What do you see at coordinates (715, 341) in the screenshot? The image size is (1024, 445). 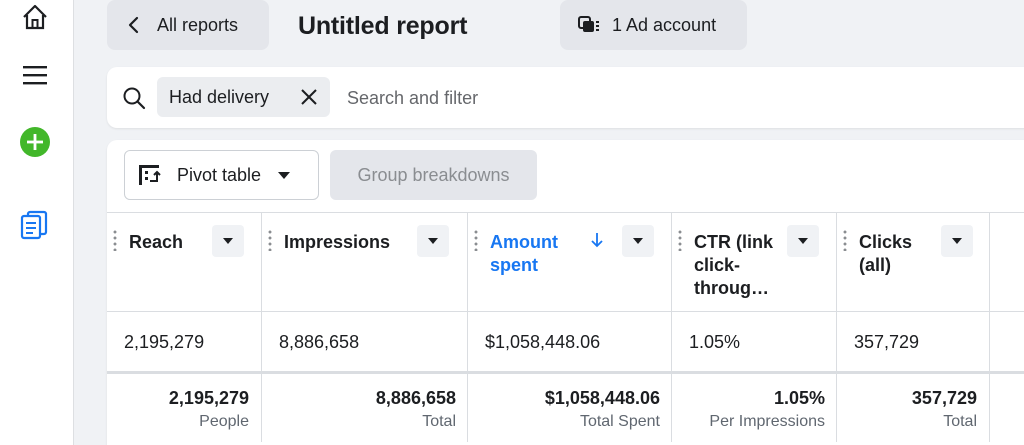 I see `cell-ctr: 1.05%` at bounding box center [715, 341].